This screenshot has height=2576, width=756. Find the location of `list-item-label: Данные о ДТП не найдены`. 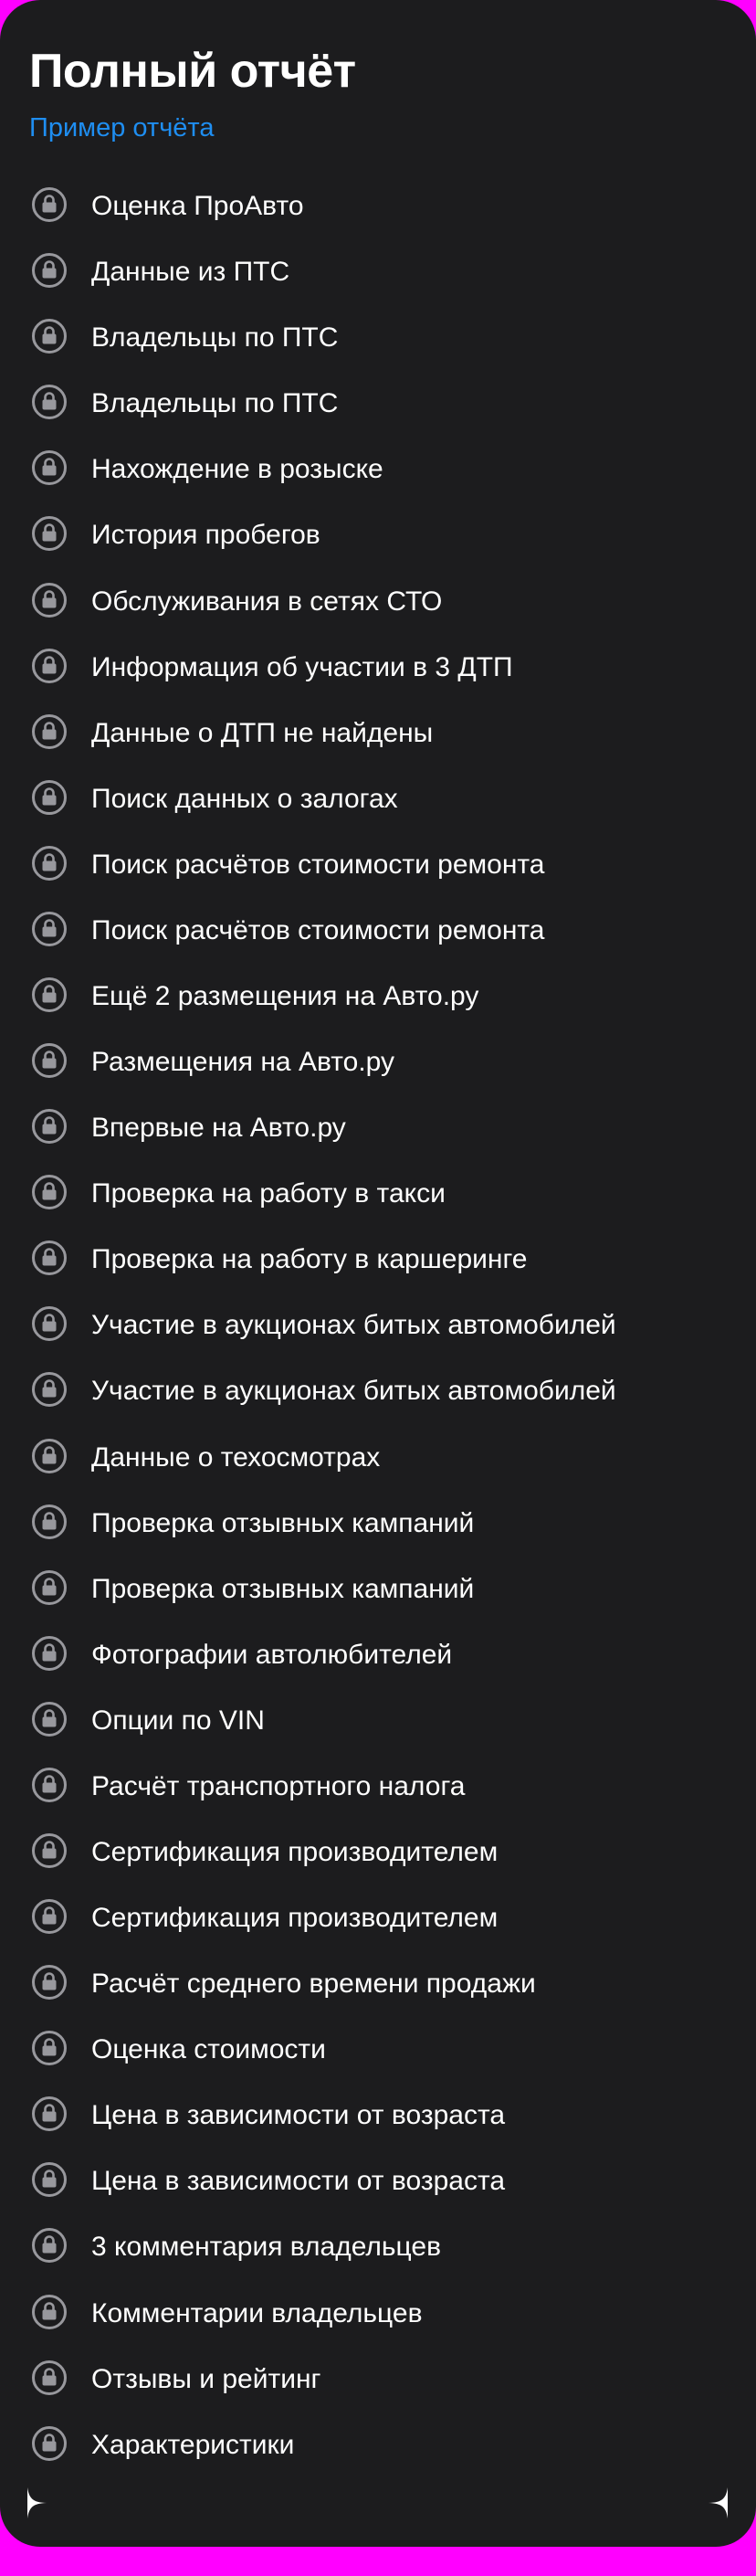

list-item-label: Данные о ДТП не найдены is located at coordinates (262, 732).